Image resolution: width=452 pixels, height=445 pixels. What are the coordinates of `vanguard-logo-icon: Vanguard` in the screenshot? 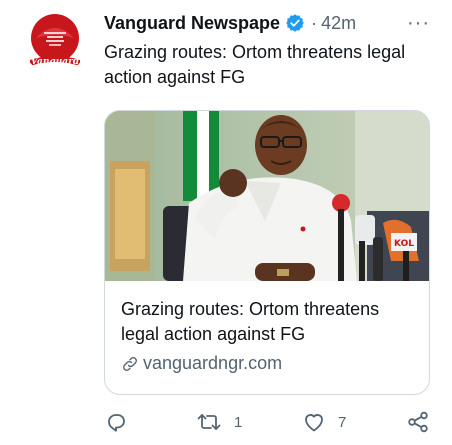 It's located at (55, 41).